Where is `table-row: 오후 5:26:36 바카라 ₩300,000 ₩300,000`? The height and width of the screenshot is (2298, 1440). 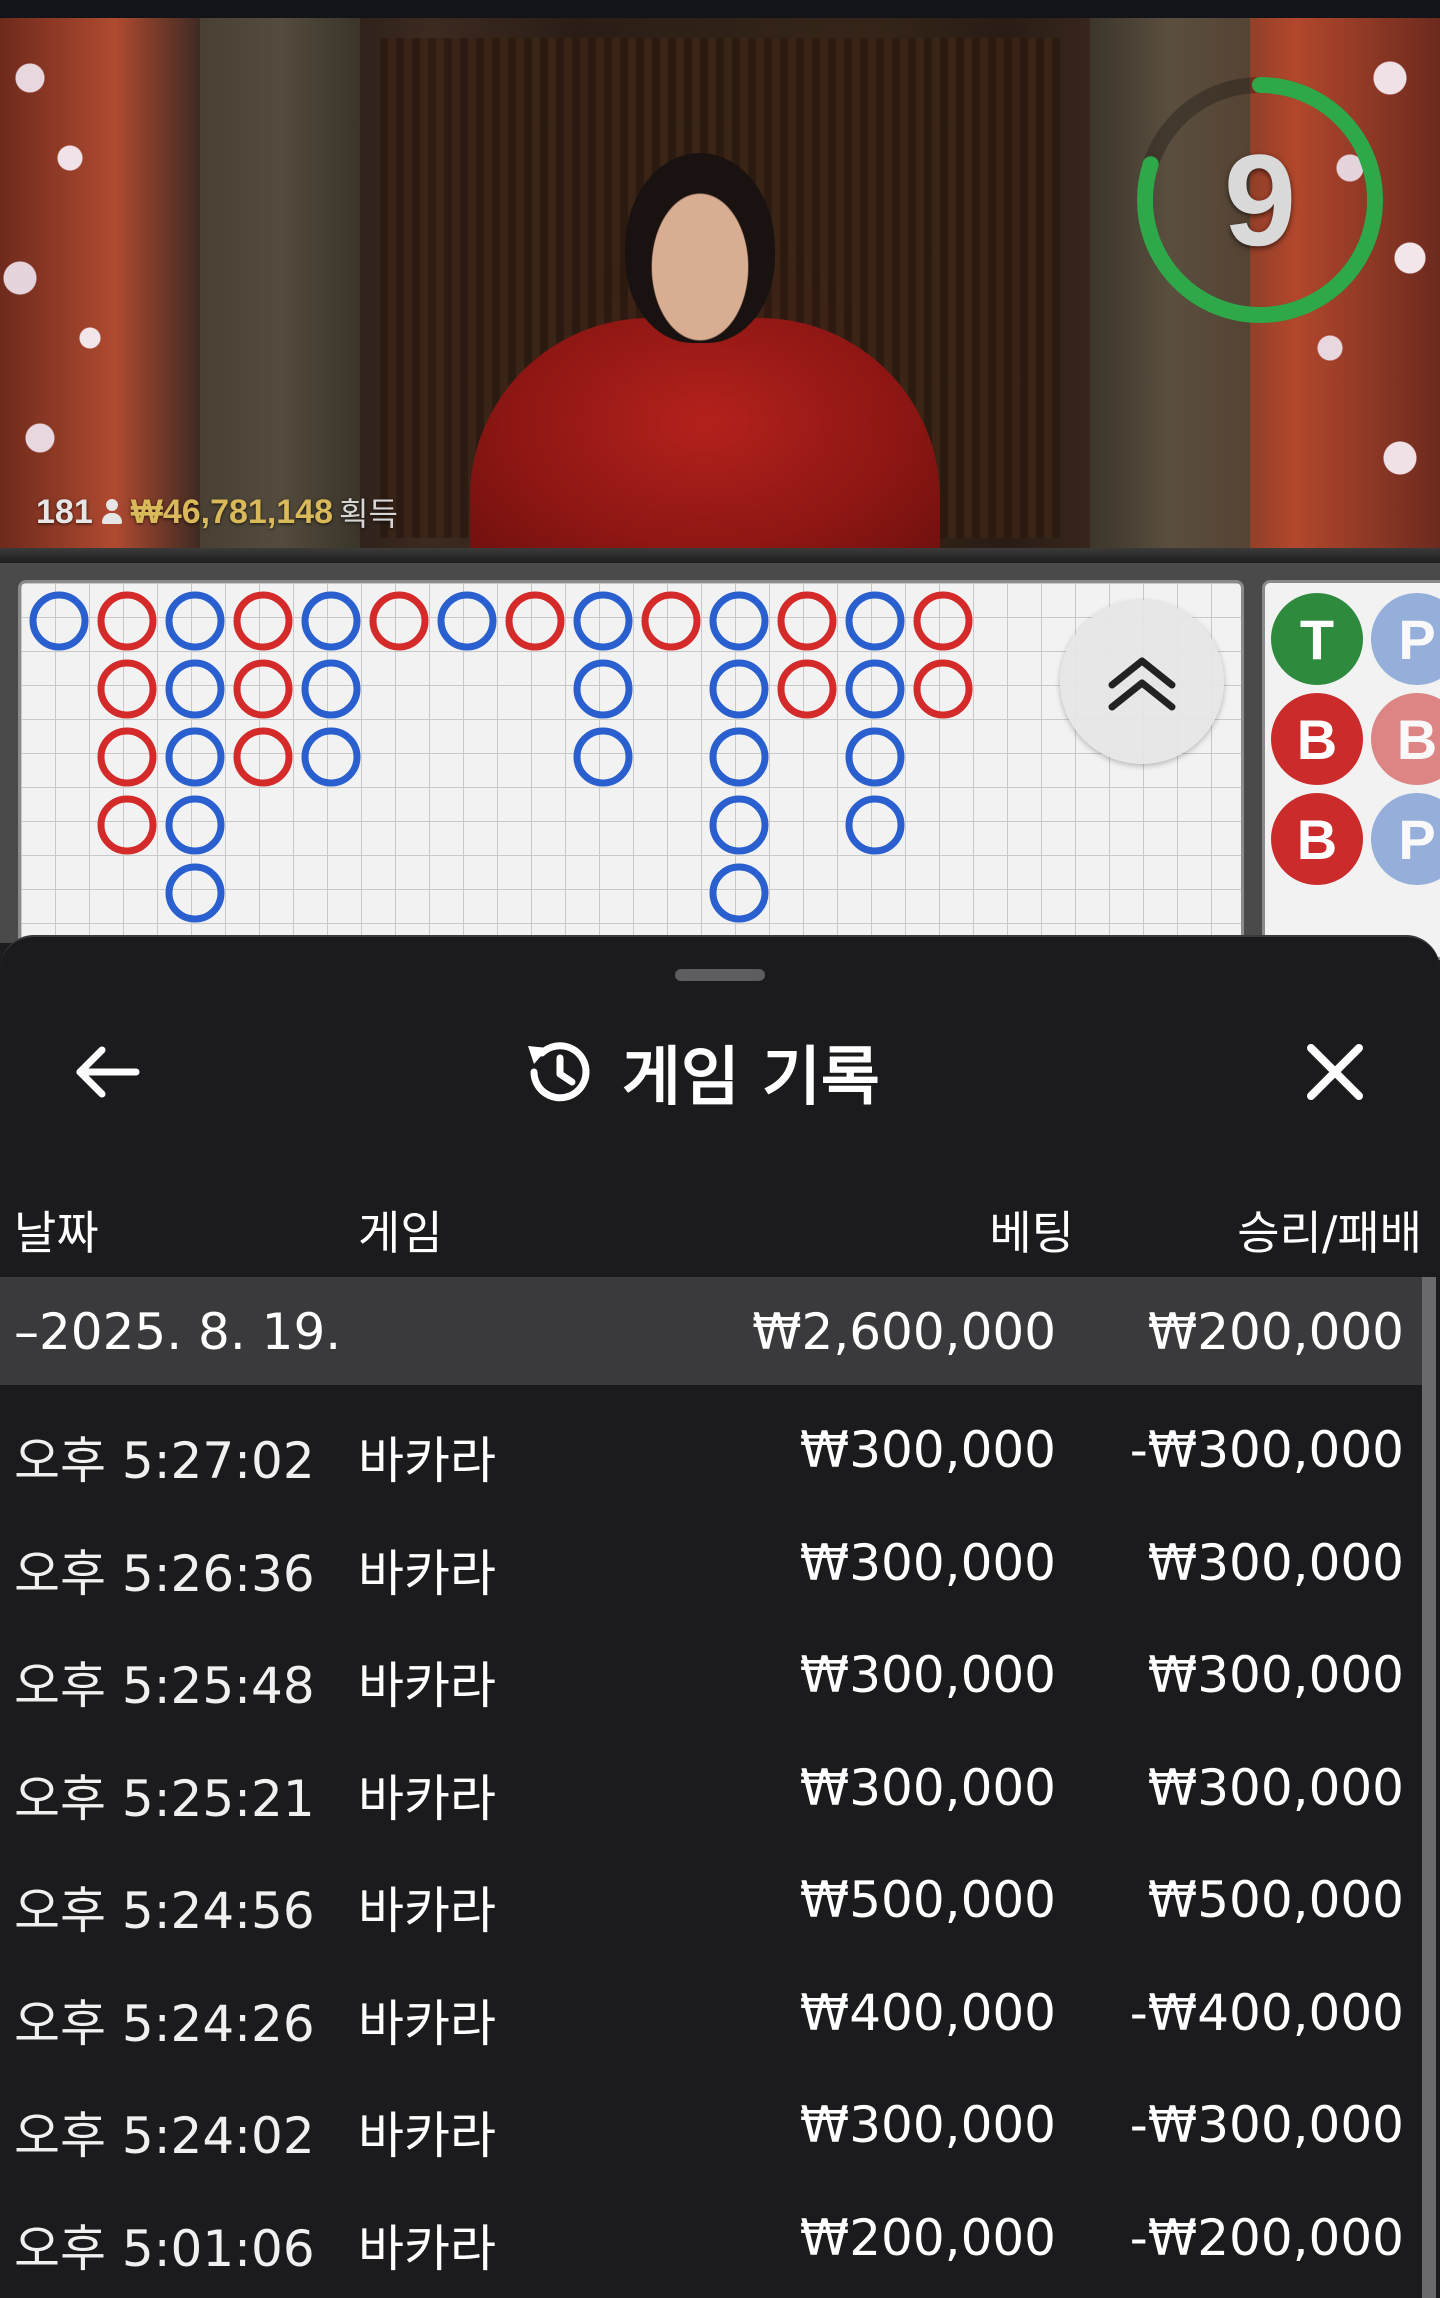
table-row: 오후 5:26:36 바카라 ₩300,000 ₩300,000 is located at coordinates (711, 1554).